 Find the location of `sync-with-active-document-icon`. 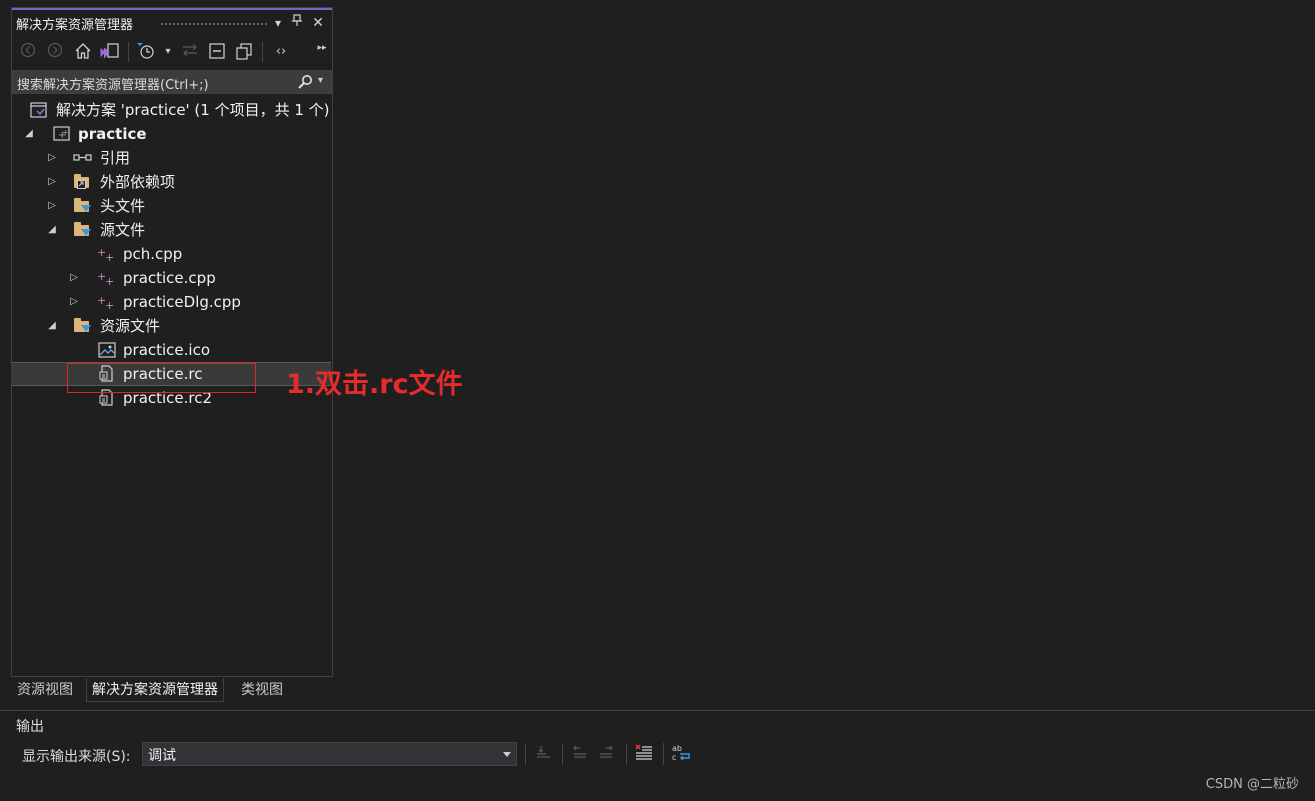

sync-with-active-document-icon is located at coordinates (190, 52).